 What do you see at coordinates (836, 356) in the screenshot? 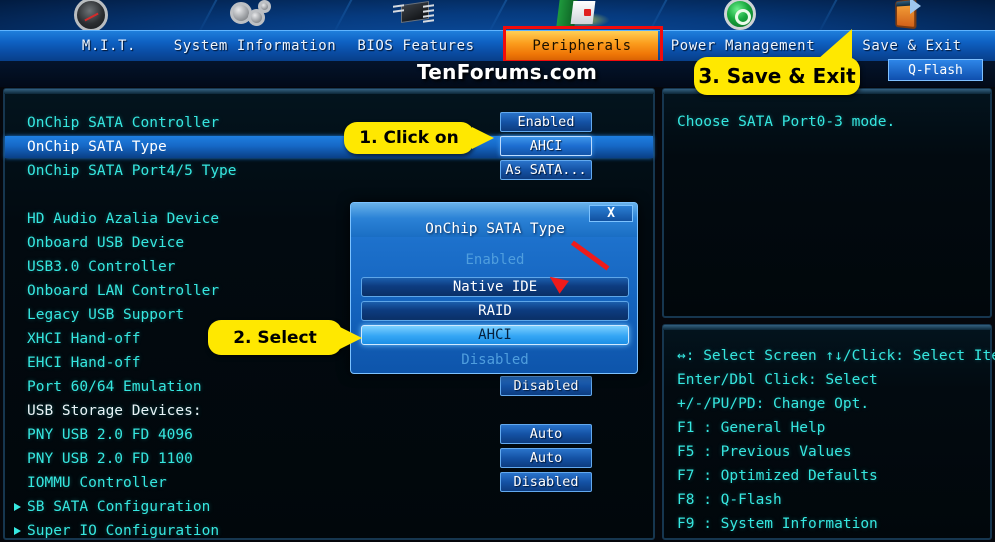
I see `key-legend-line: ↔: Select Screen ↑↓/Click: Select Item` at bounding box center [836, 356].